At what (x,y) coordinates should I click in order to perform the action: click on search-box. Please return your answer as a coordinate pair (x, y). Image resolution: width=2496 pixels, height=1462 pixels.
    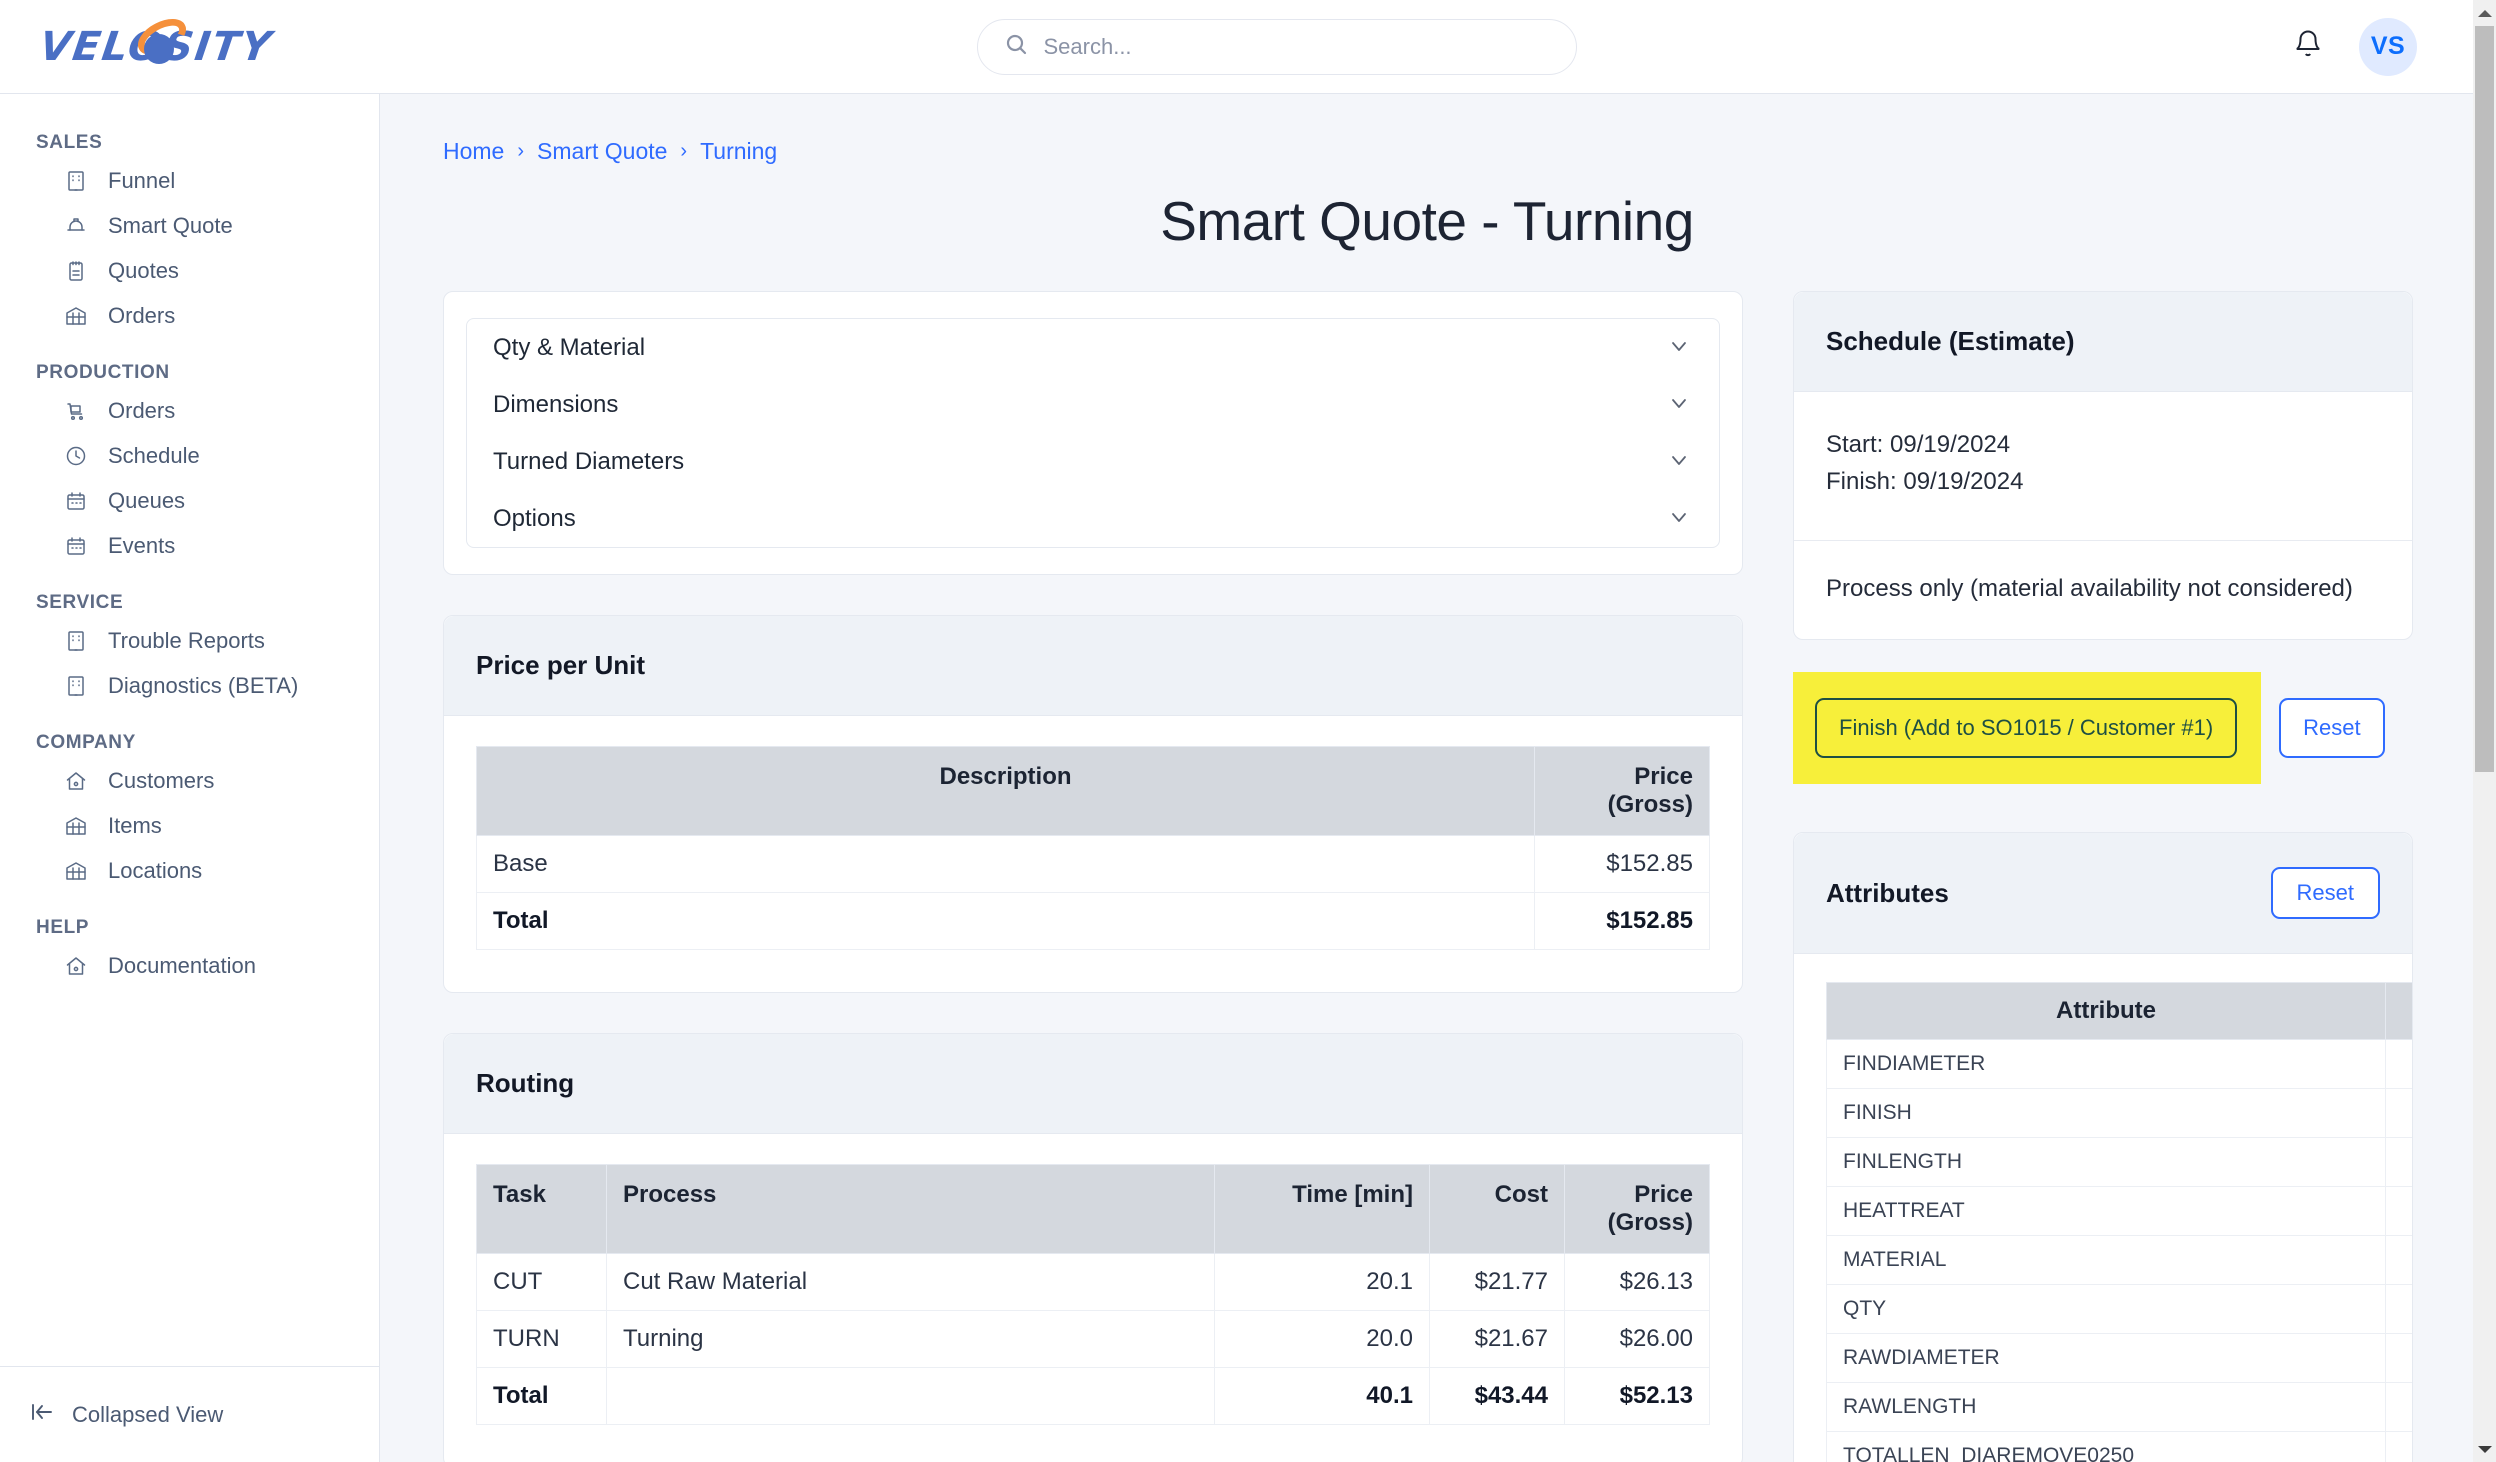
    Looking at the image, I should click on (1276, 46).